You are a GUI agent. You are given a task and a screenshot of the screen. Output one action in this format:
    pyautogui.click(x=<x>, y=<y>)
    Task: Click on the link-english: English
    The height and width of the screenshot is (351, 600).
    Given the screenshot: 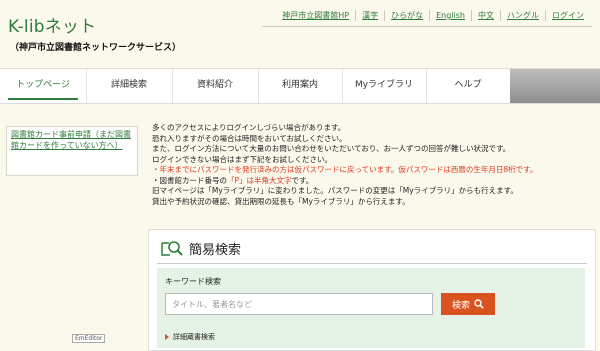 What is the action you would take?
    pyautogui.click(x=450, y=15)
    